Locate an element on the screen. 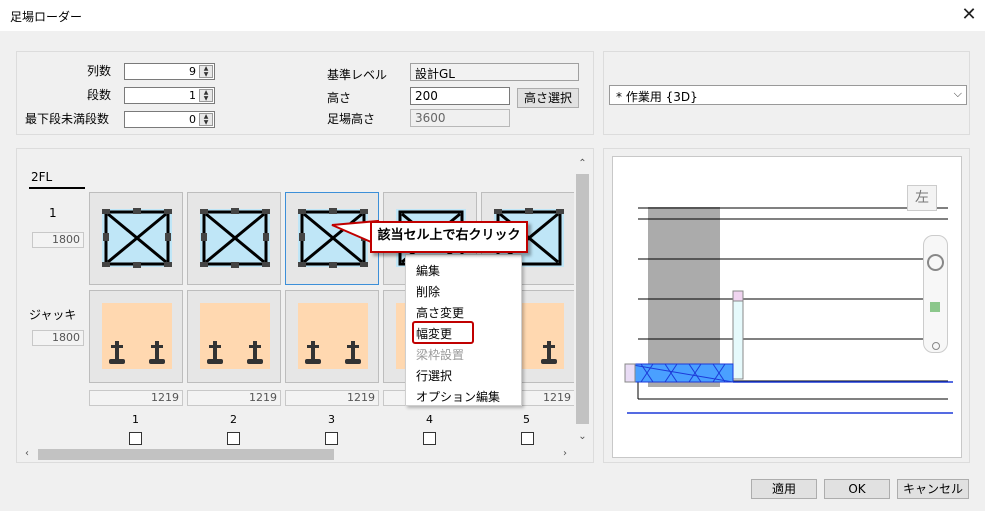 The image size is (985, 511). title-bar: 足場ローダー ✕ is located at coordinates (492, 15).